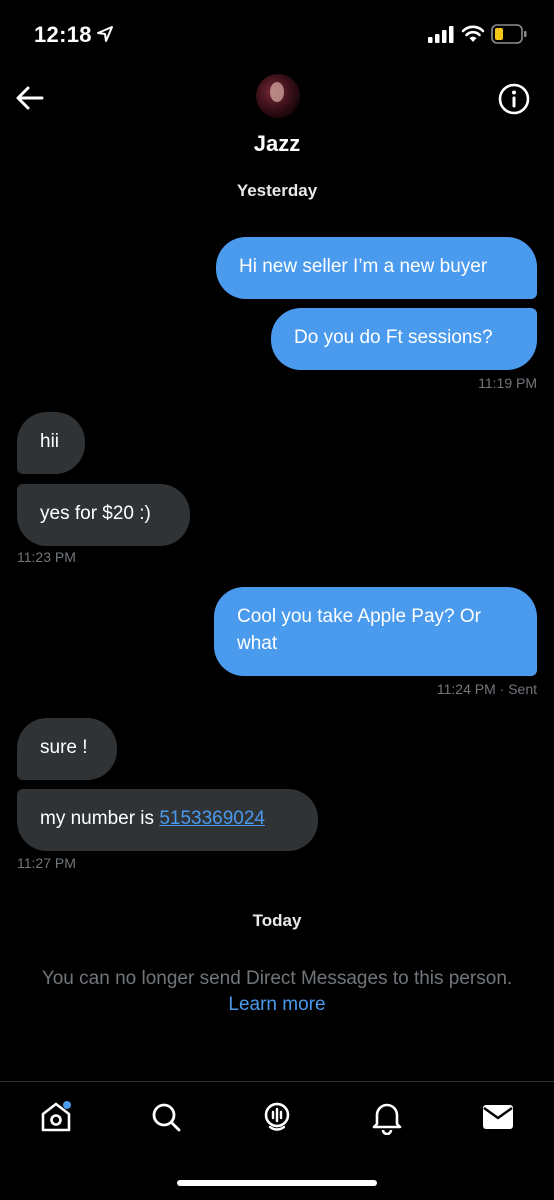  What do you see at coordinates (441, 34) in the screenshot?
I see `cellular-signal-icon` at bounding box center [441, 34].